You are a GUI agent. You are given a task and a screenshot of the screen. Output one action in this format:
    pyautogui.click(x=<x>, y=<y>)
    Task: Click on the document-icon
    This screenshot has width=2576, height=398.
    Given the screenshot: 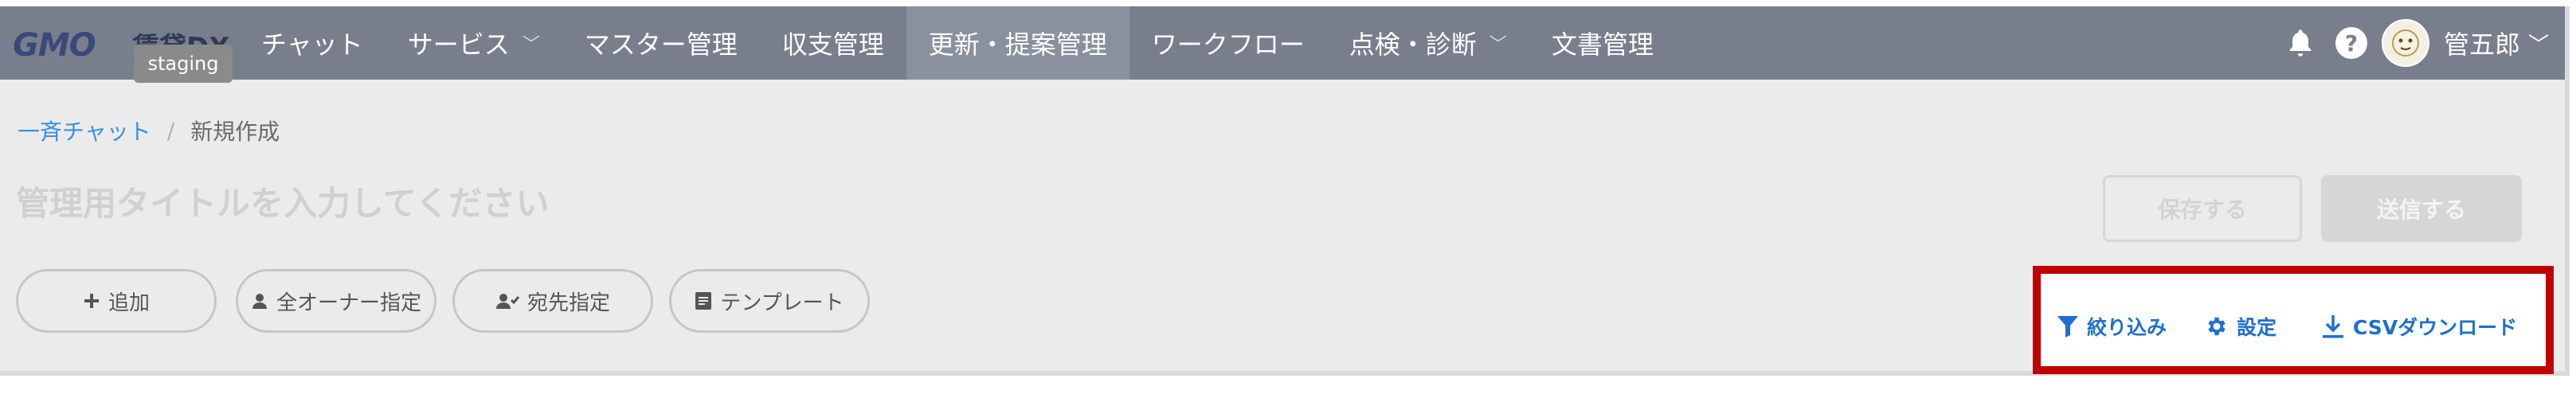 What is the action you would take?
    pyautogui.click(x=703, y=301)
    